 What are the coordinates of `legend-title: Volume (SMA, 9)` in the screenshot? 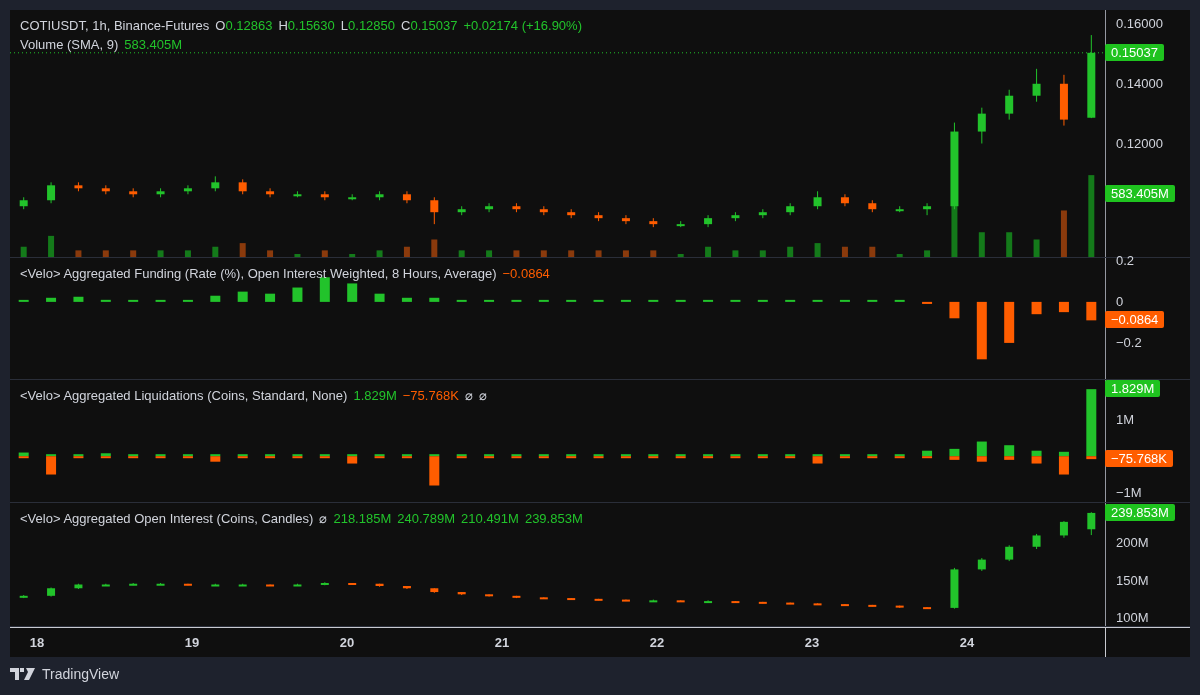 It's located at (69, 45).